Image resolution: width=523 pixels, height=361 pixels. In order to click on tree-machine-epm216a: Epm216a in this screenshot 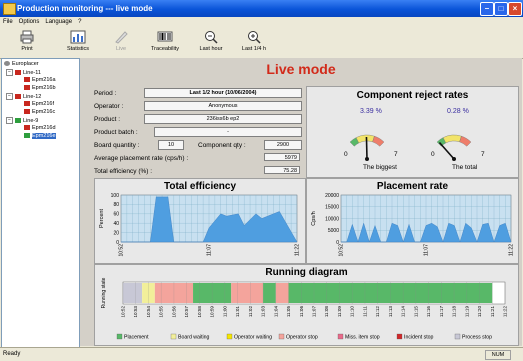, I will do `click(40, 80)`.